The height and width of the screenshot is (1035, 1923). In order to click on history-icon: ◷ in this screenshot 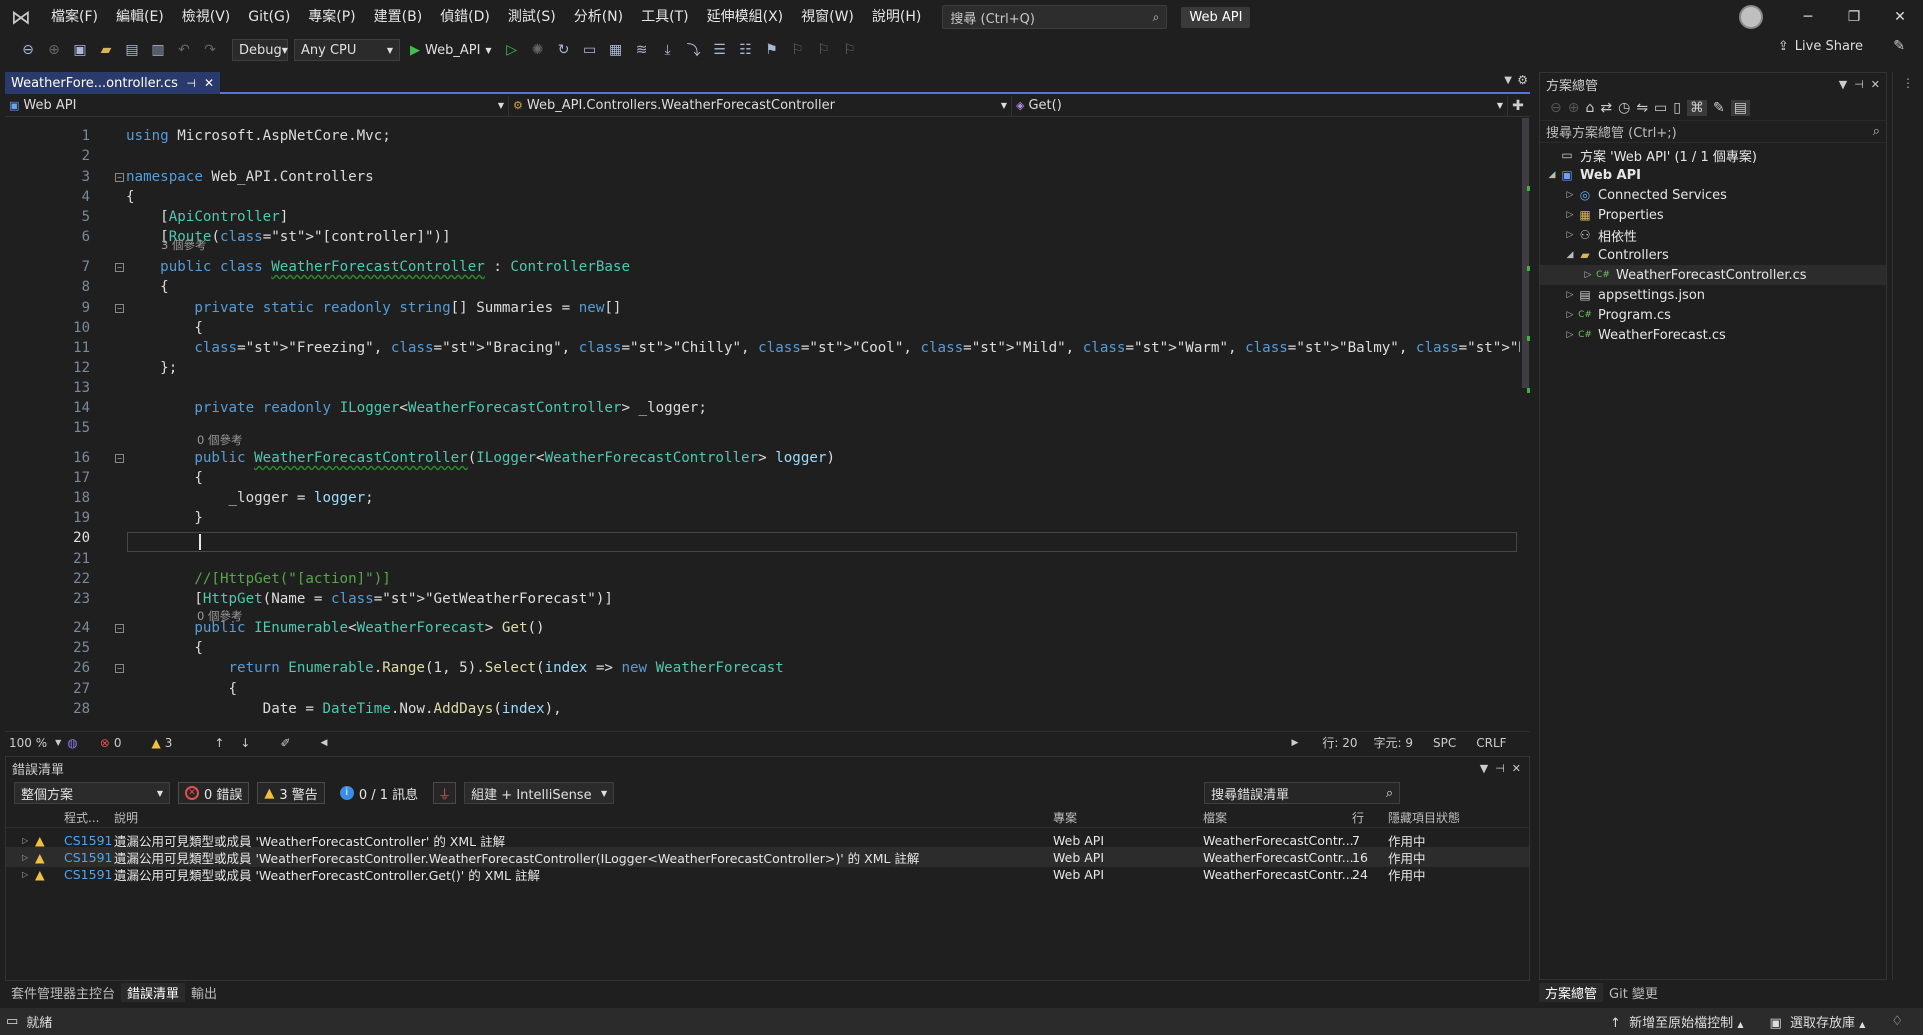, I will do `click(1624, 108)`.